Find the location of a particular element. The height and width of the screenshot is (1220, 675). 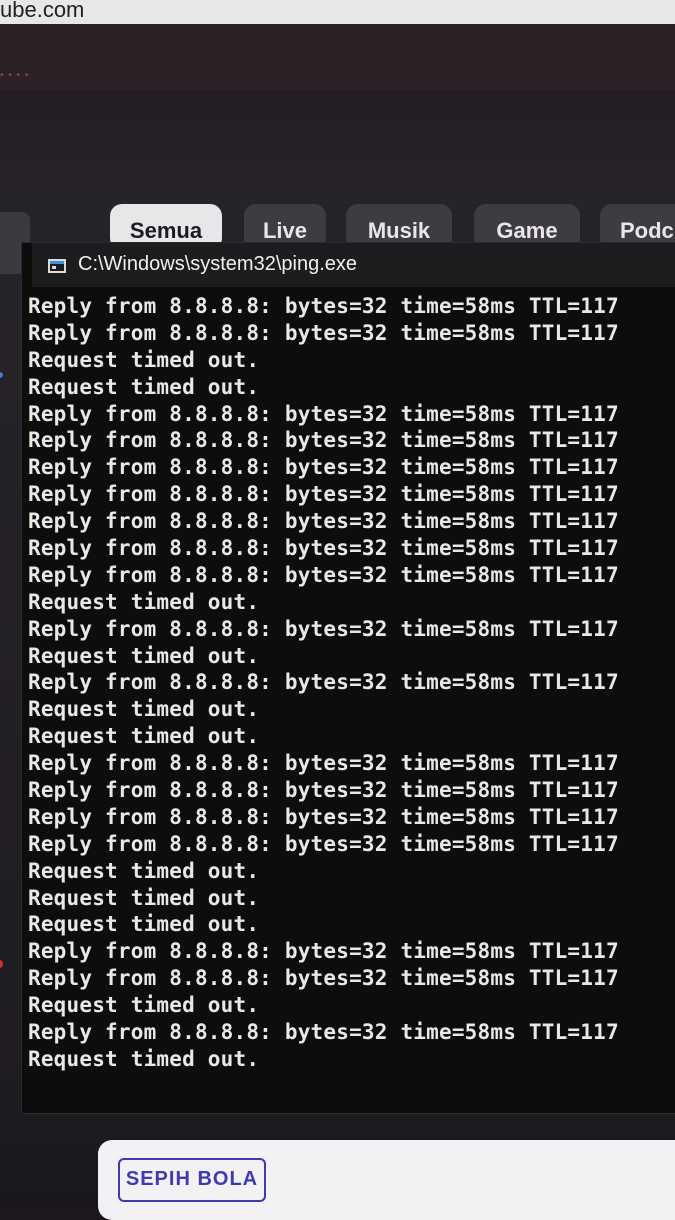

page-header: • • • • is located at coordinates (337, 57).